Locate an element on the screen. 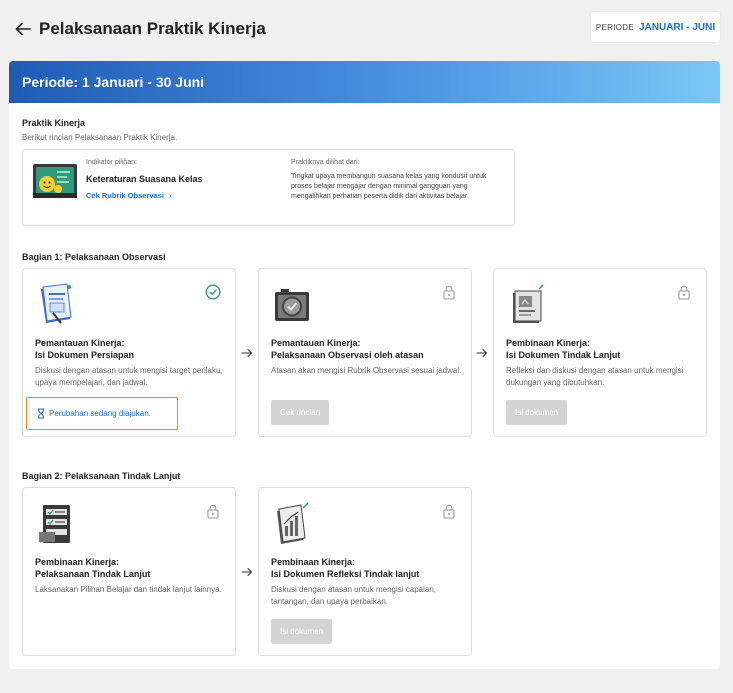 The height and width of the screenshot is (693, 733). arrow-left-icon is located at coordinates (23, 29).